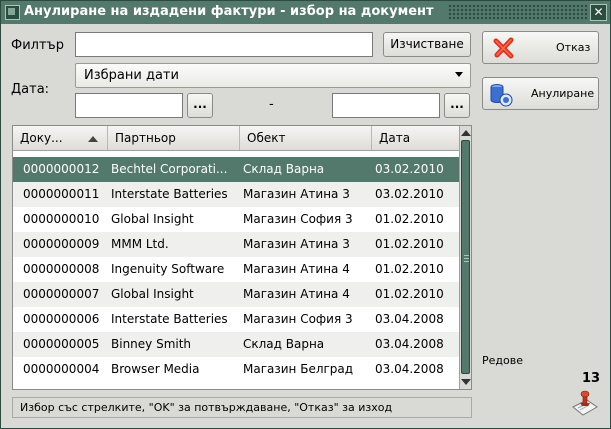  I want to click on scroll-down-arrow-icon, so click(466, 382).